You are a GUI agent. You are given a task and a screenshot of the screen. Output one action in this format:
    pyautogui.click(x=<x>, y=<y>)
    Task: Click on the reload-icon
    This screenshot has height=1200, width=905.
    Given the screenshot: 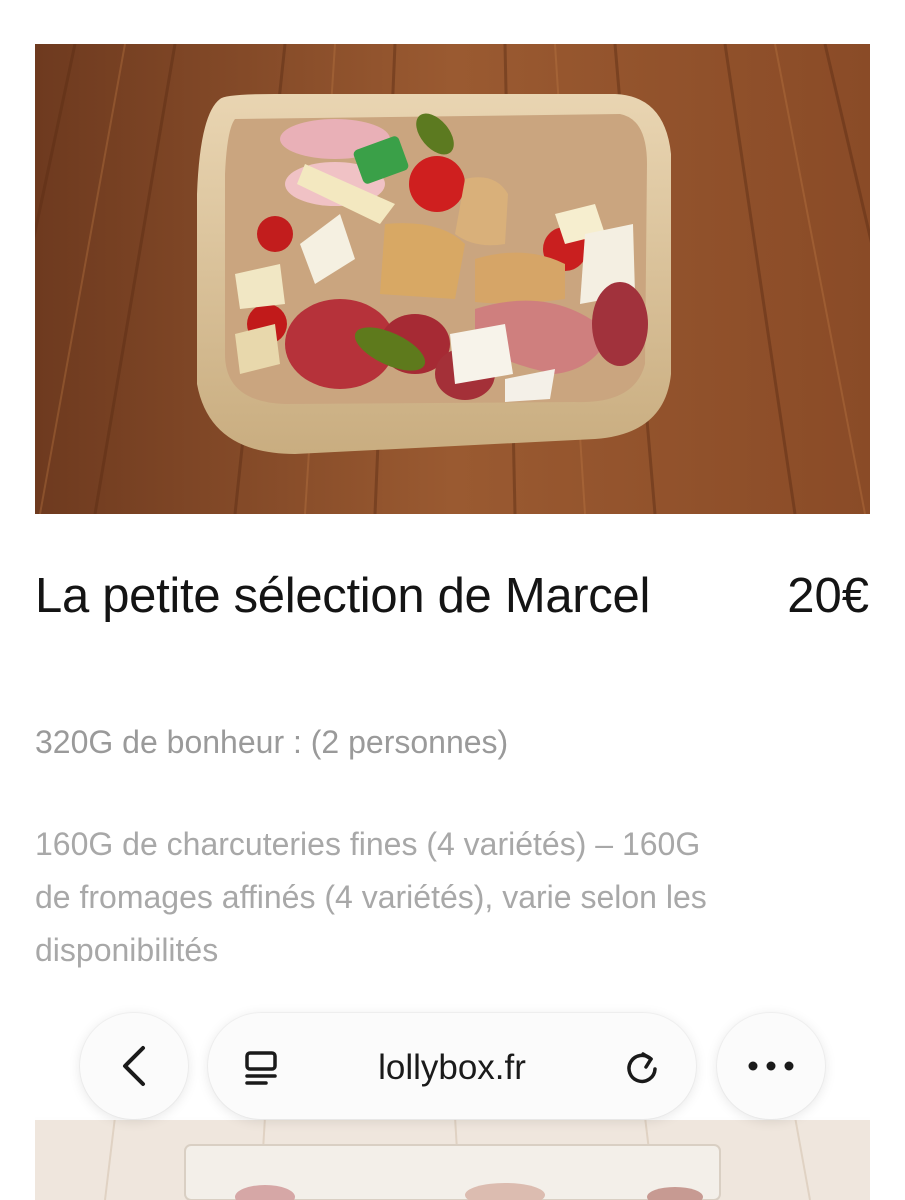 What is the action you would take?
    pyautogui.click(x=642, y=1069)
    